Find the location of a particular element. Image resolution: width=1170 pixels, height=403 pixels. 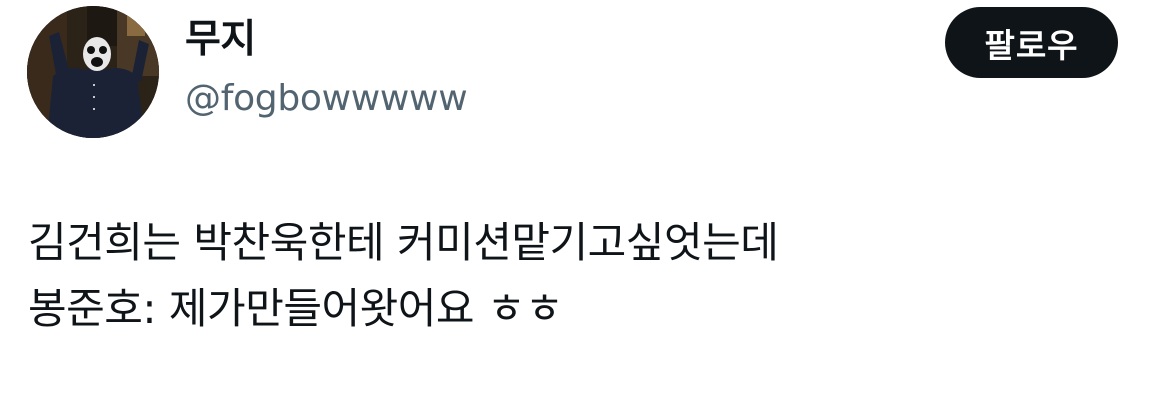

tweet-line: 봉준호: 제가만들어왓어요 ㅎㅎ is located at coordinates (296, 308).